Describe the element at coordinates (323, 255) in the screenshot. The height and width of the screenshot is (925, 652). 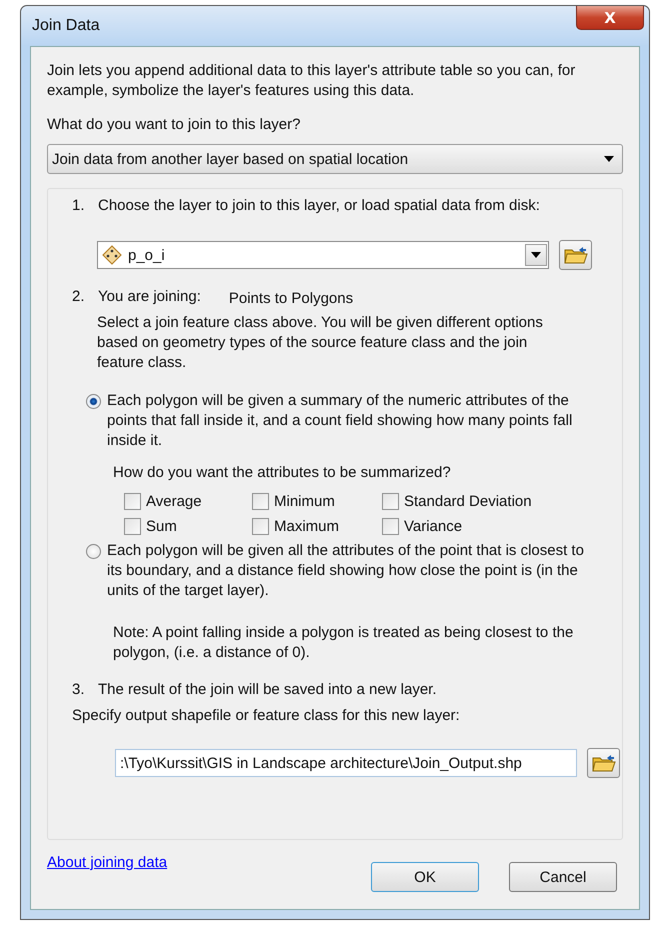
I see `layer-combo: p_o_i` at that location.